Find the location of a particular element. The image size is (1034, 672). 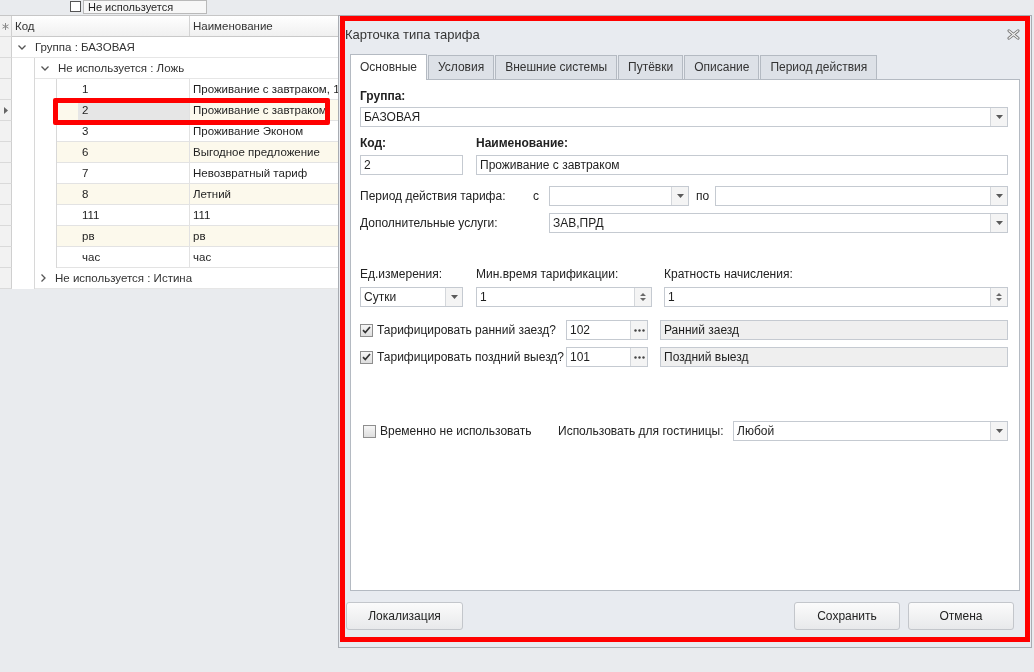

readonly-field: Поздний выезд is located at coordinates (834, 357).